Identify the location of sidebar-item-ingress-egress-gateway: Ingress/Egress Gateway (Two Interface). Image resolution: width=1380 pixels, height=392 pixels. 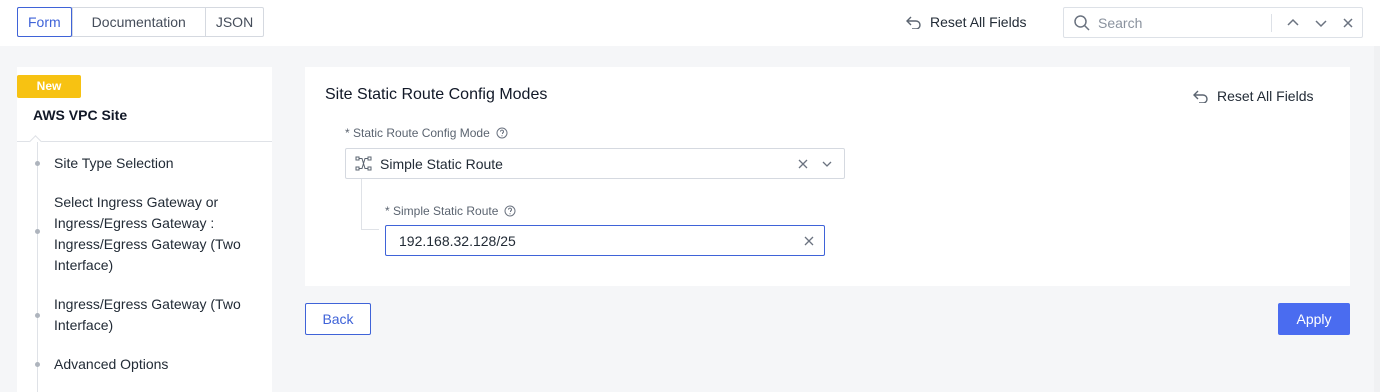
(159, 315).